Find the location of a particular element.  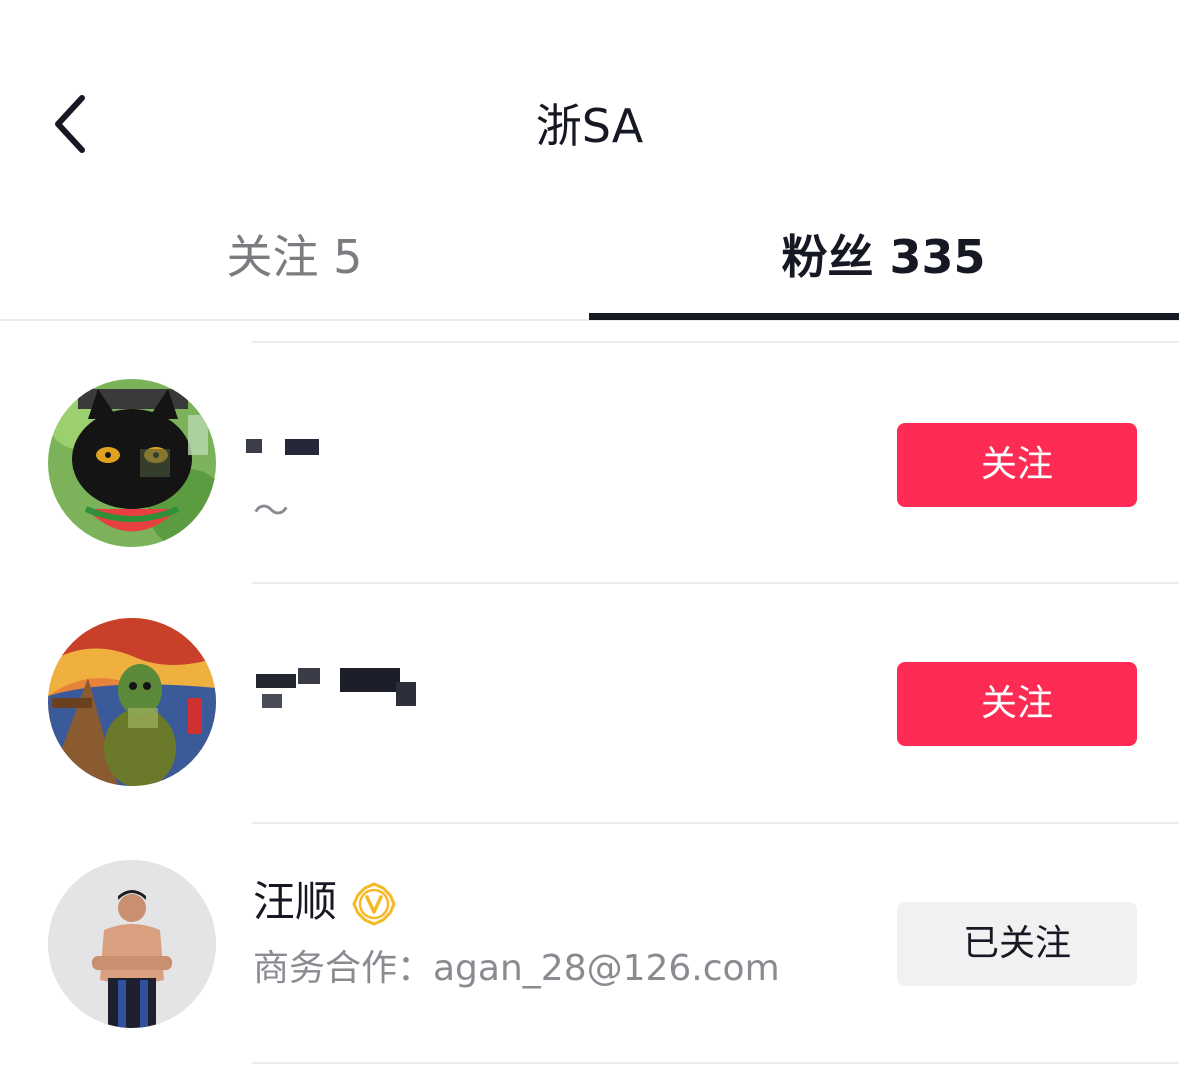

followed-button: 已关注 is located at coordinates (1017, 944).